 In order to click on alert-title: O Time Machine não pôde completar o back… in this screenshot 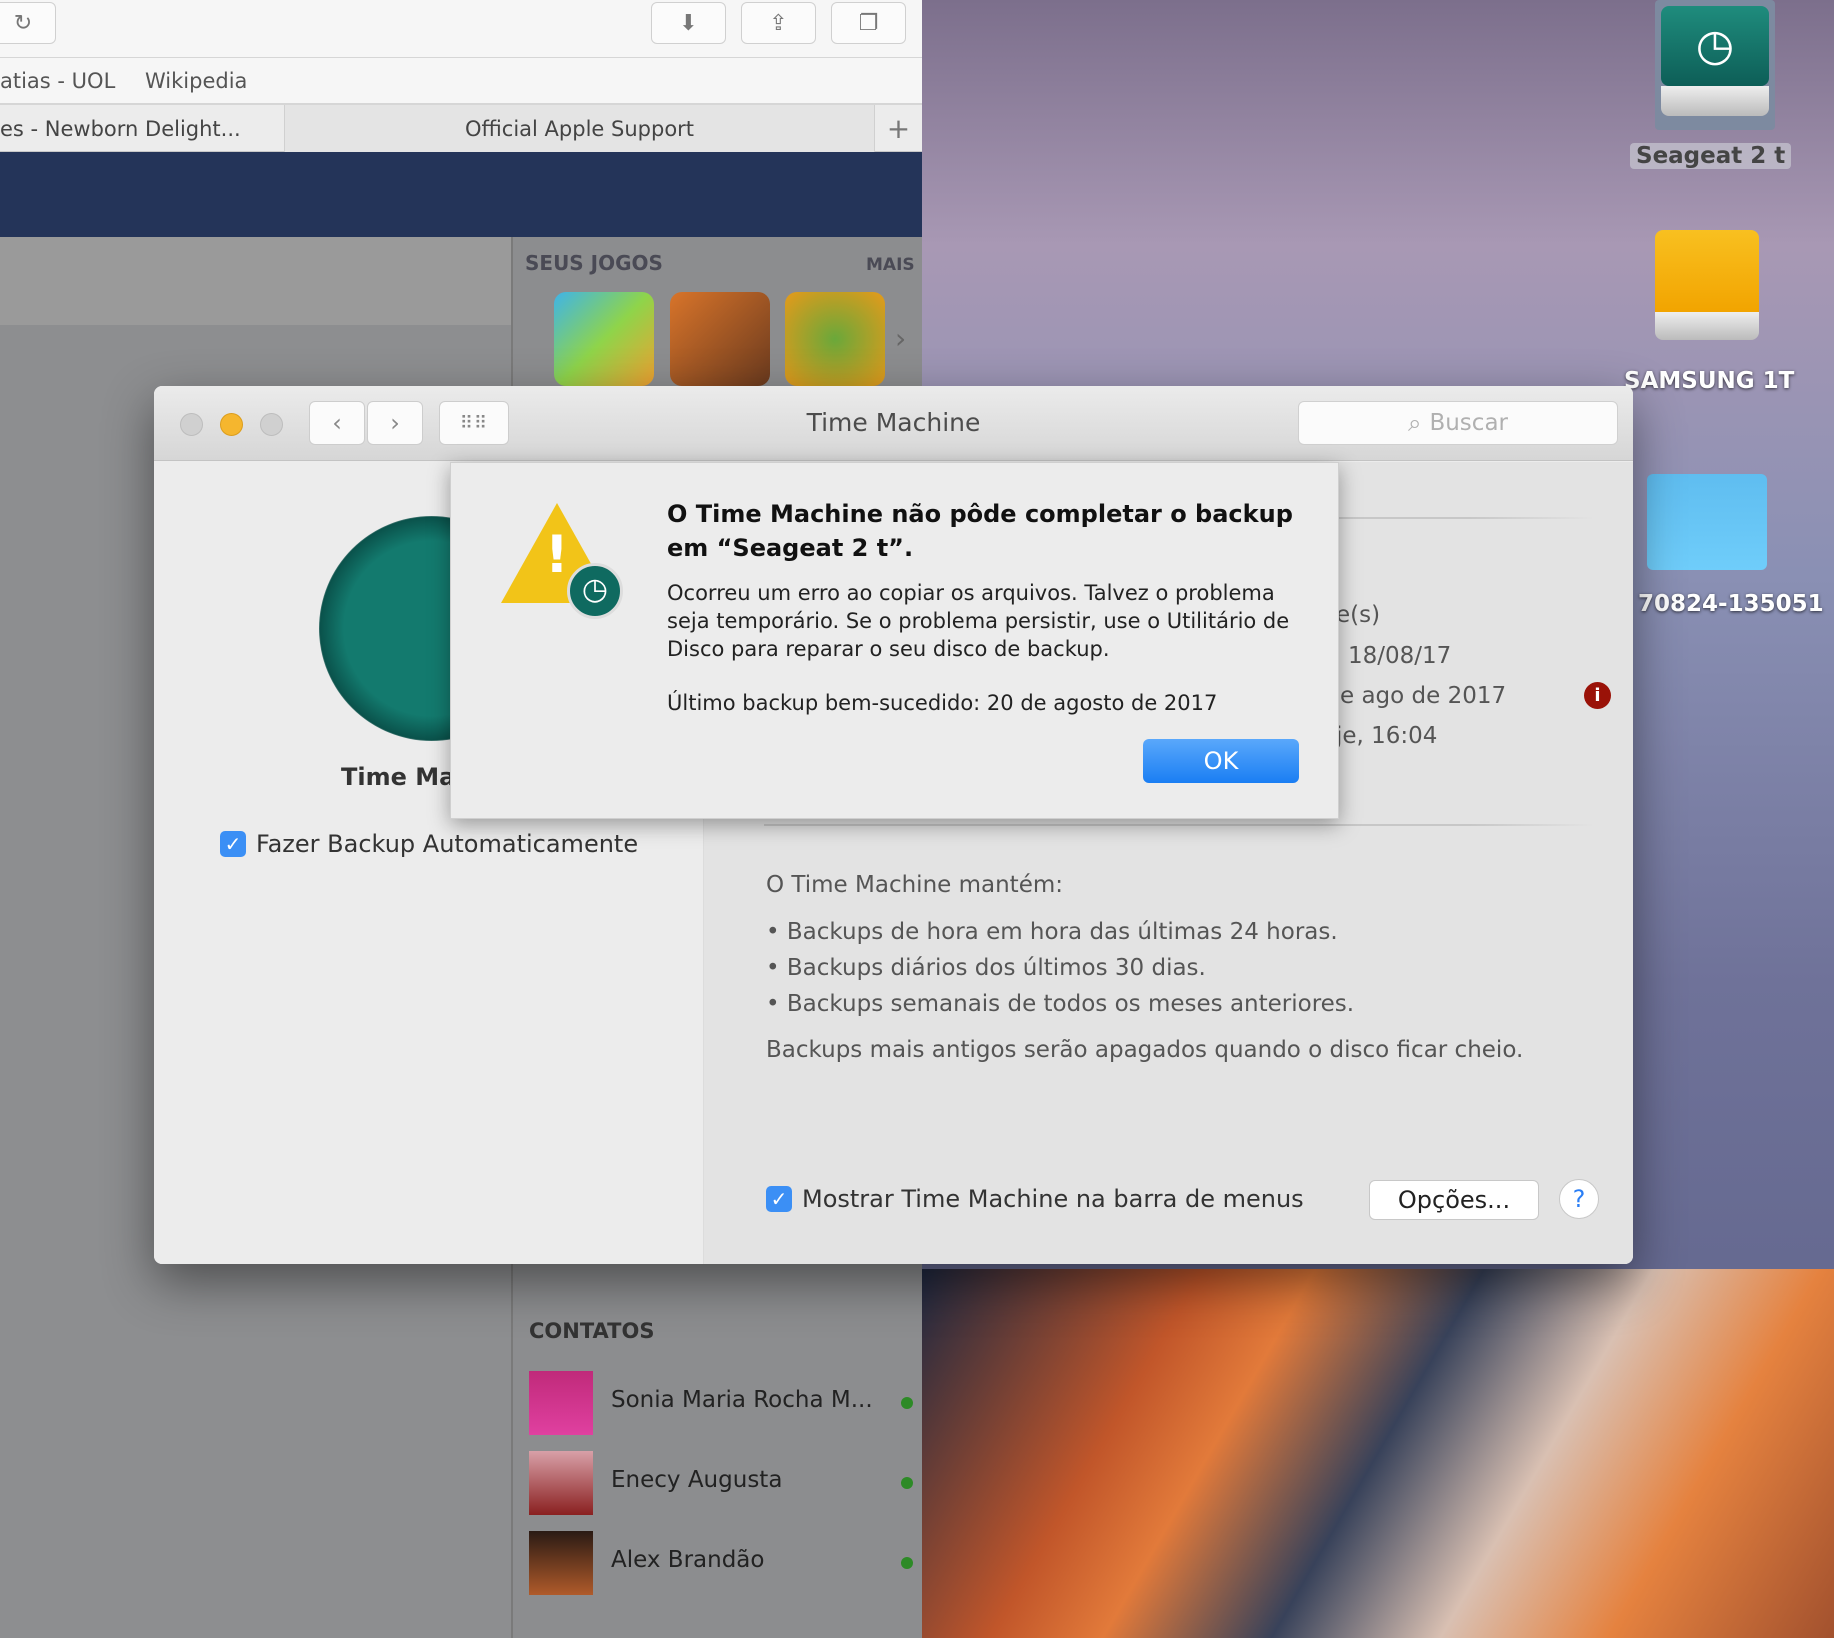, I will do `click(980, 531)`.